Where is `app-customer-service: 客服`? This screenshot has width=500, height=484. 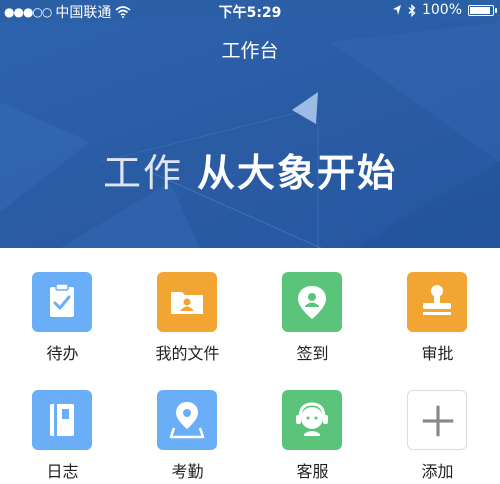 app-customer-service: 客服 is located at coordinates (312, 425).